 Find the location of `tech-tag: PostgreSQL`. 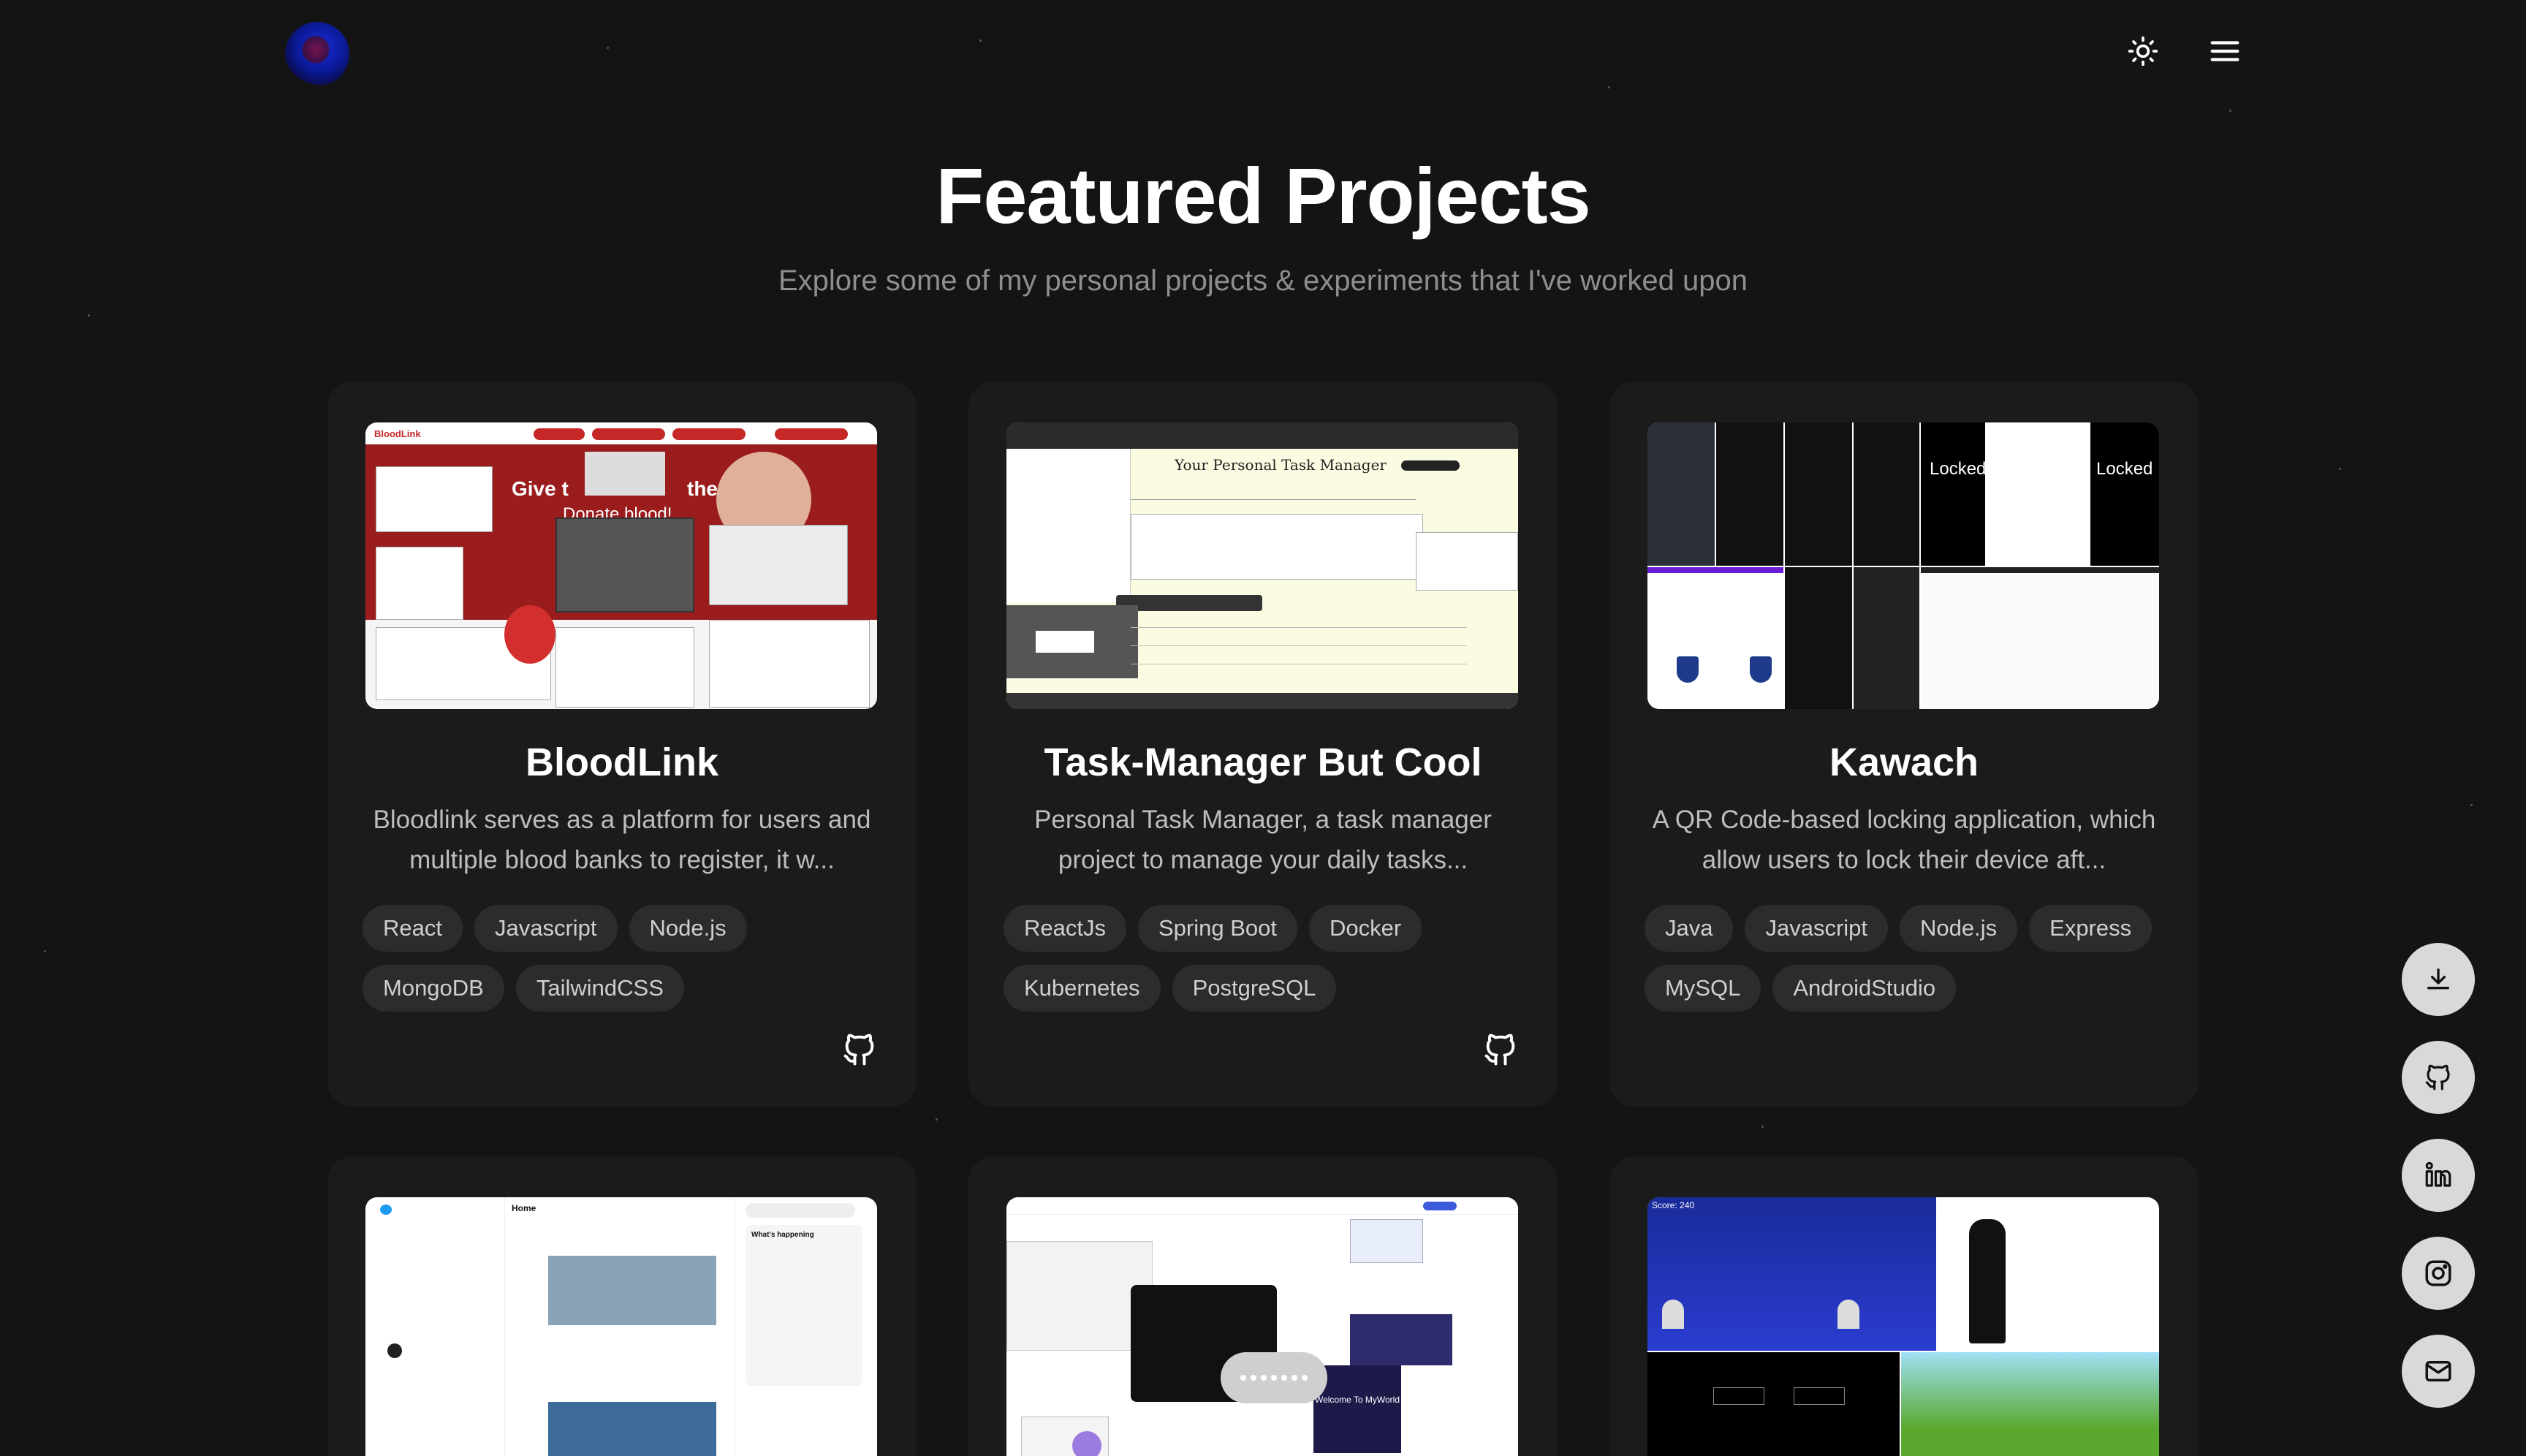

tech-tag: PostgreSQL is located at coordinates (1254, 989).